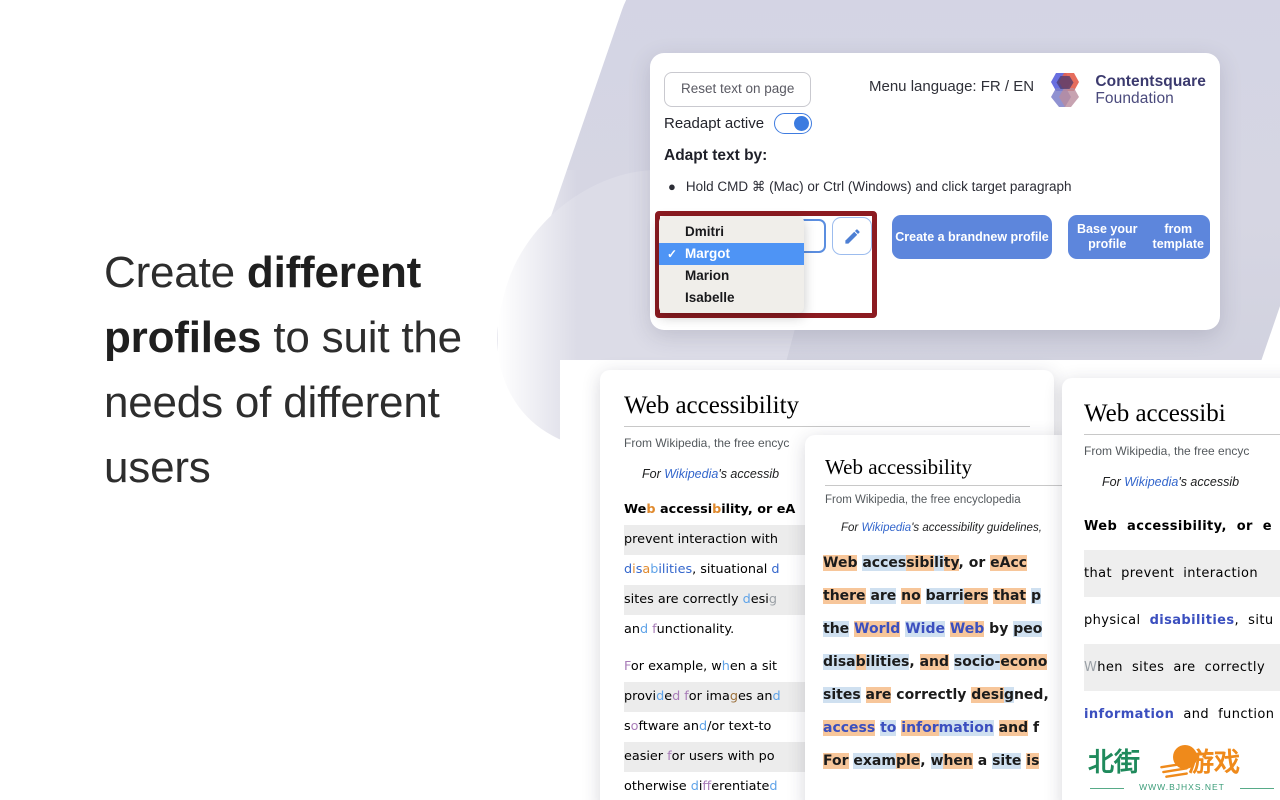 The height and width of the screenshot is (800, 1280). Describe the element at coordinates (1182, 667) in the screenshot. I see `wiki-line: When sites are correctly` at that location.